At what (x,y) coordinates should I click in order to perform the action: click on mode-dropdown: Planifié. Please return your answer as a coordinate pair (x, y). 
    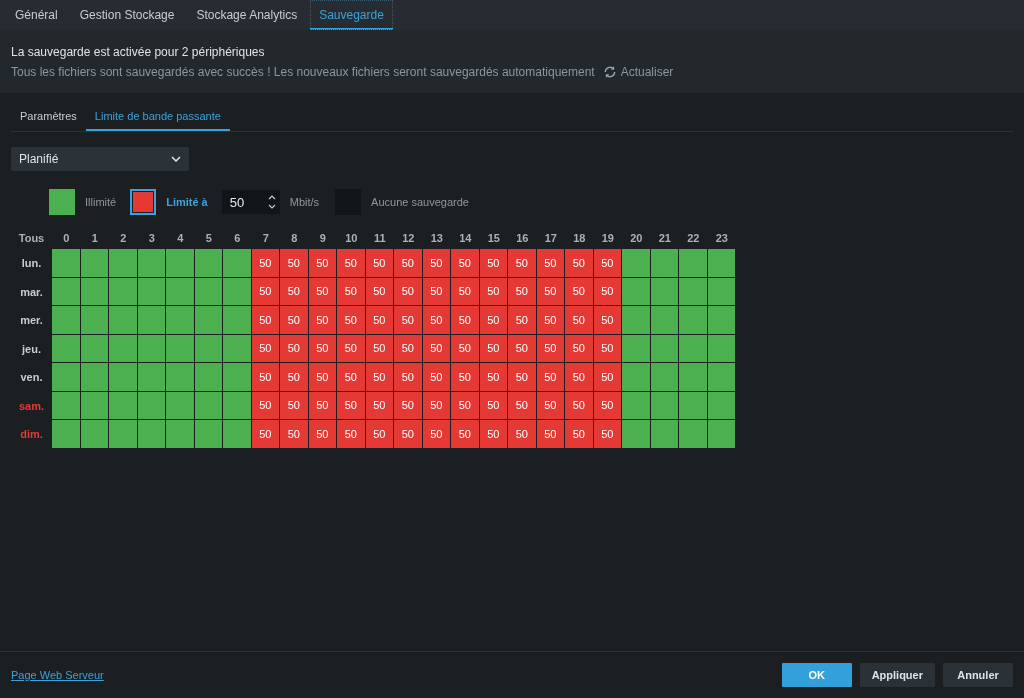
    Looking at the image, I should click on (100, 159).